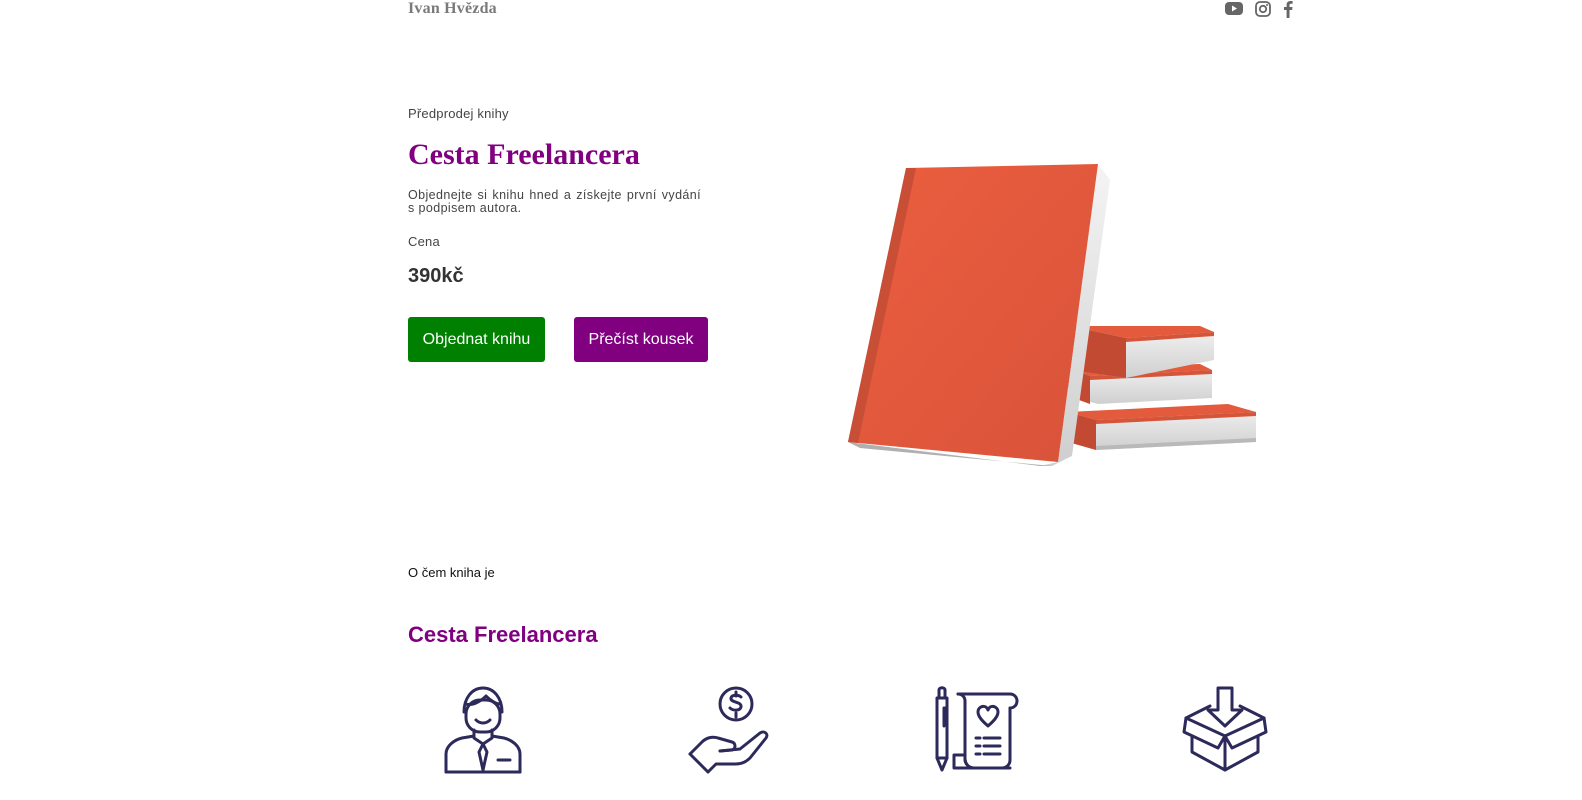 The width and height of the screenshot is (1582, 800). Describe the element at coordinates (503, 634) in the screenshot. I see `about-title: Cesta Freelancera` at that location.